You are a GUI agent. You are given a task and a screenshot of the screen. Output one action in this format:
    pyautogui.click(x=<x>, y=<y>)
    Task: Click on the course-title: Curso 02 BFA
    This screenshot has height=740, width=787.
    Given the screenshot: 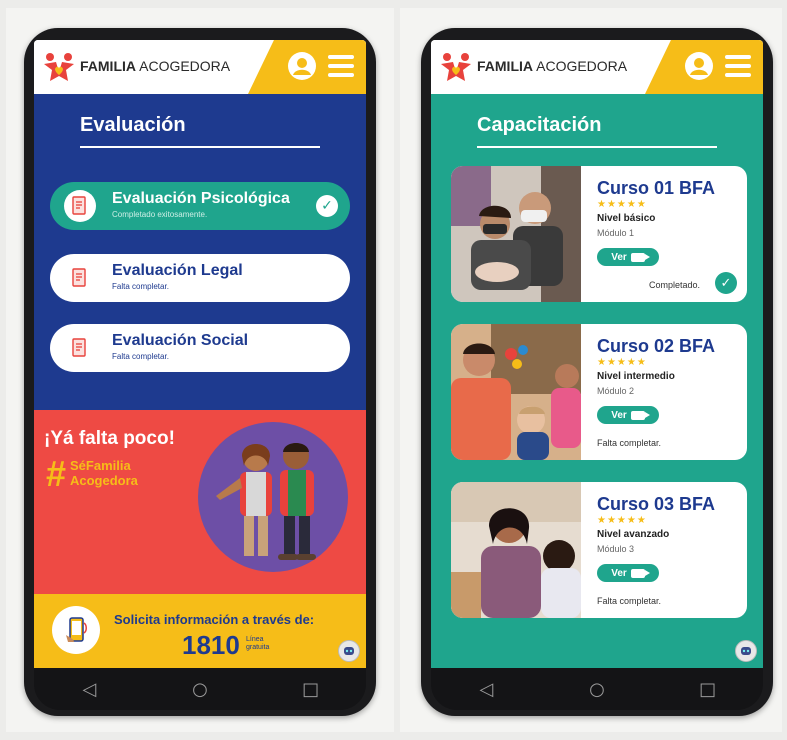 What is the action you would take?
    pyautogui.click(x=656, y=346)
    